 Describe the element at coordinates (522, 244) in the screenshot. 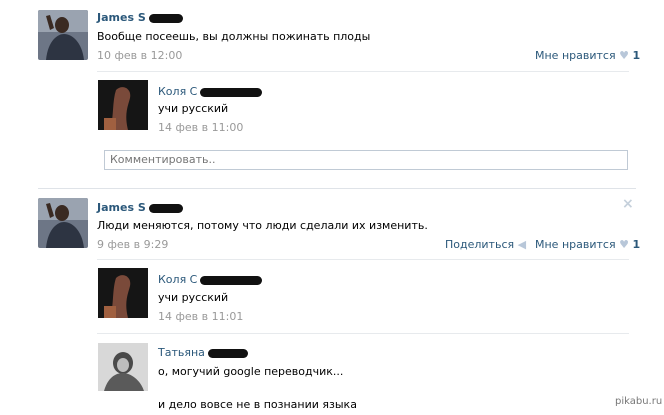

I see `megaphone-icon: ◀` at that location.